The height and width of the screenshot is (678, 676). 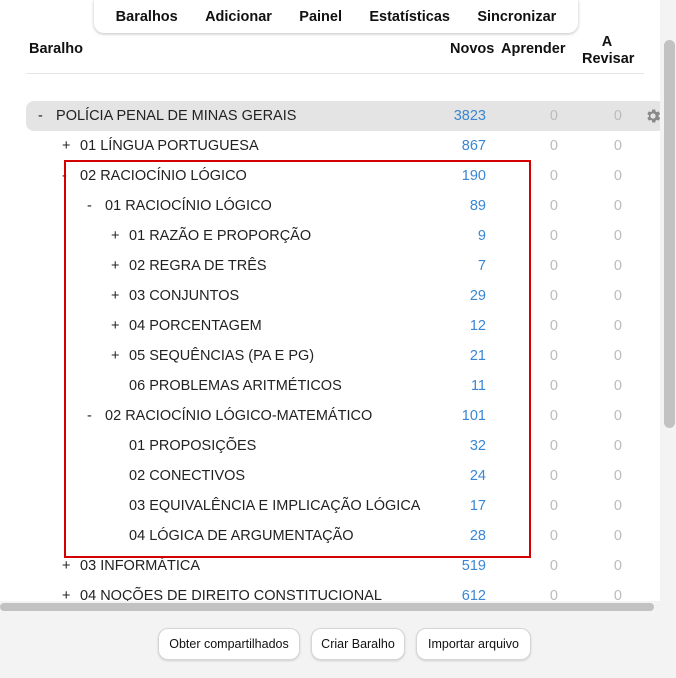 What do you see at coordinates (477, 476) in the screenshot?
I see `new-count: 24` at bounding box center [477, 476].